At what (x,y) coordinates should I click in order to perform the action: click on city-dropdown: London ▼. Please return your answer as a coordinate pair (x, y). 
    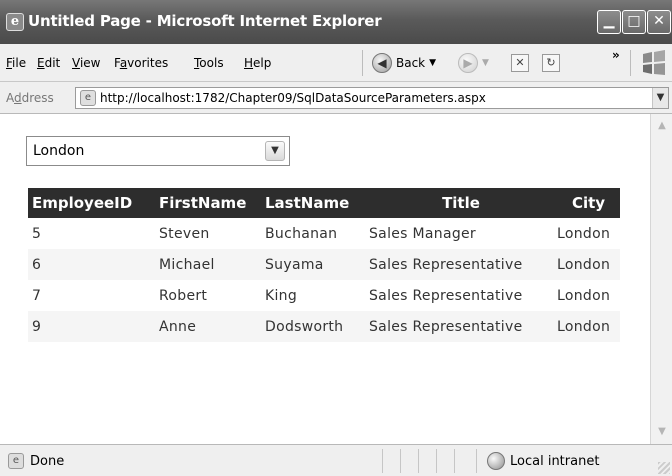
    Looking at the image, I should click on (158, 151).